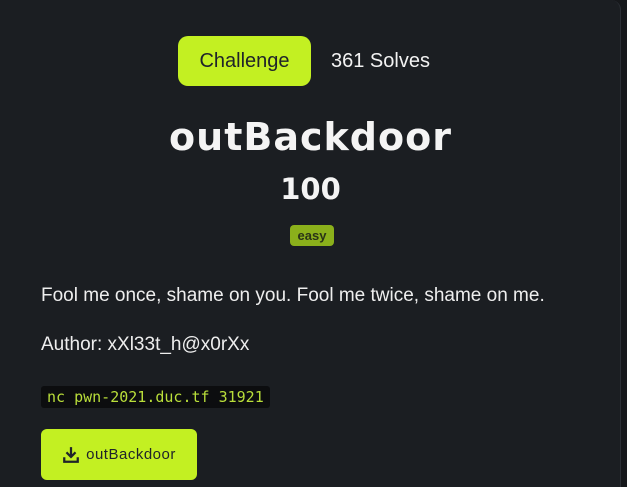  Describe the element at coordinates (312, 235) in the screenshot. I see `difficulty-tag: easy` at that location.